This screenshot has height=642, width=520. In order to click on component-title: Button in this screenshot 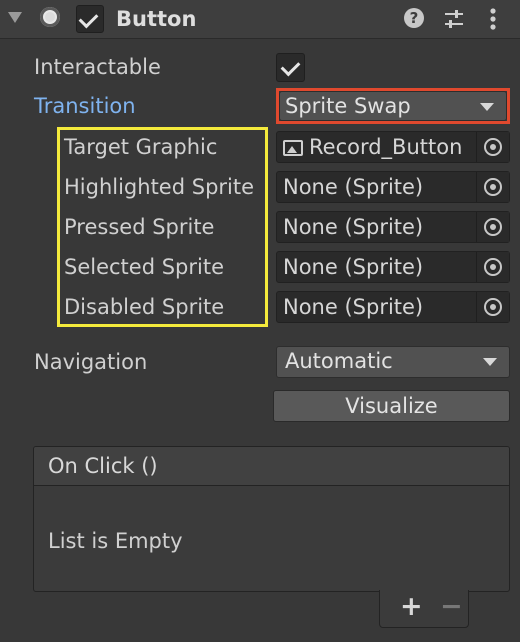, I will do `click(156, 19)`.